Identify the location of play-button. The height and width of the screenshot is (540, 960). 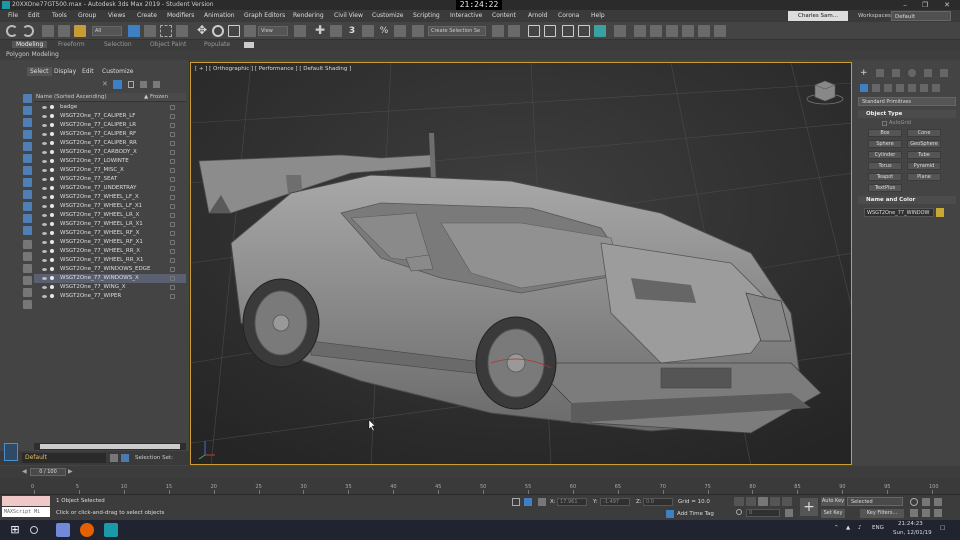
(763, 501).